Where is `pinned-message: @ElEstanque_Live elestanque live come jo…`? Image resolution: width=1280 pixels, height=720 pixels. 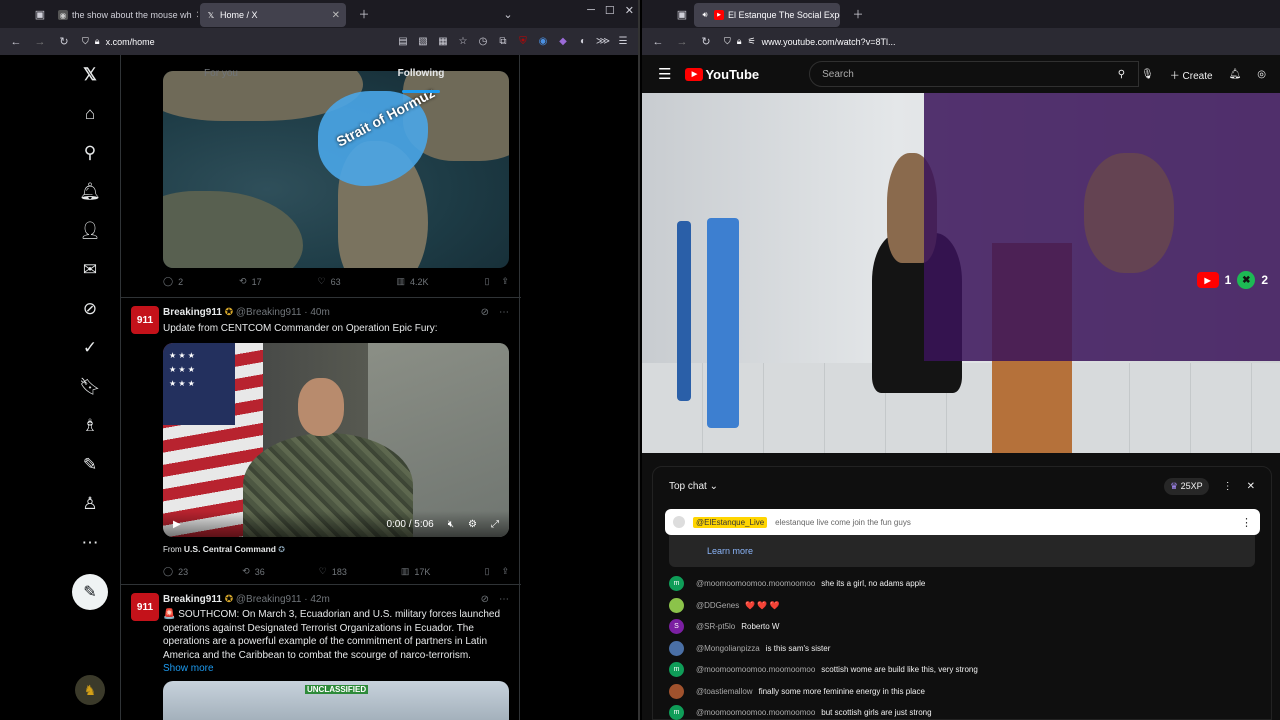 pinned-message: @ElEstanque_Live elestanque live come jo… is located at coordinates (962, 522).